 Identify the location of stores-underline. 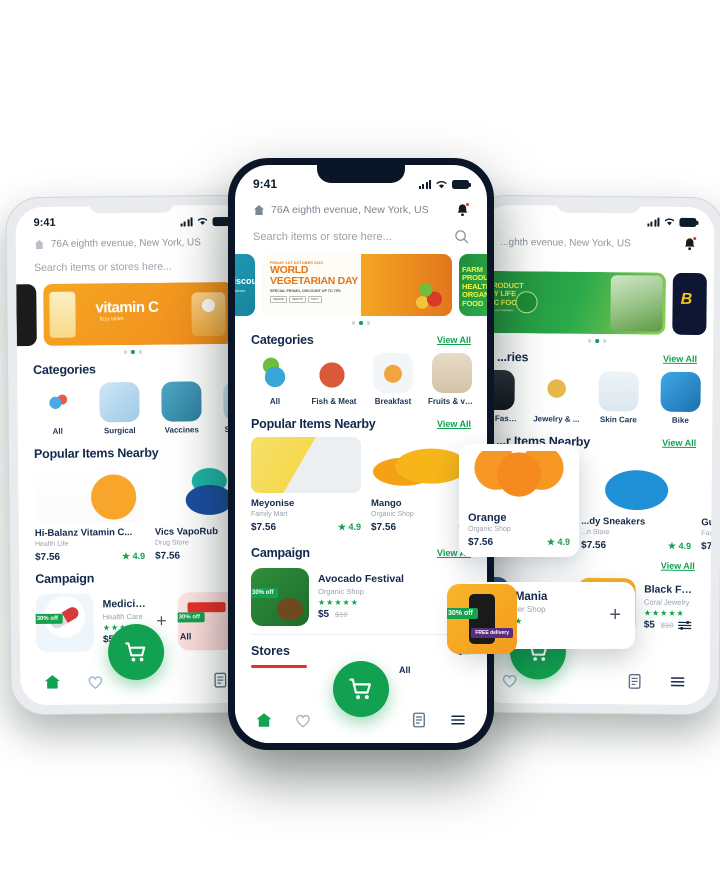
(279, 666).